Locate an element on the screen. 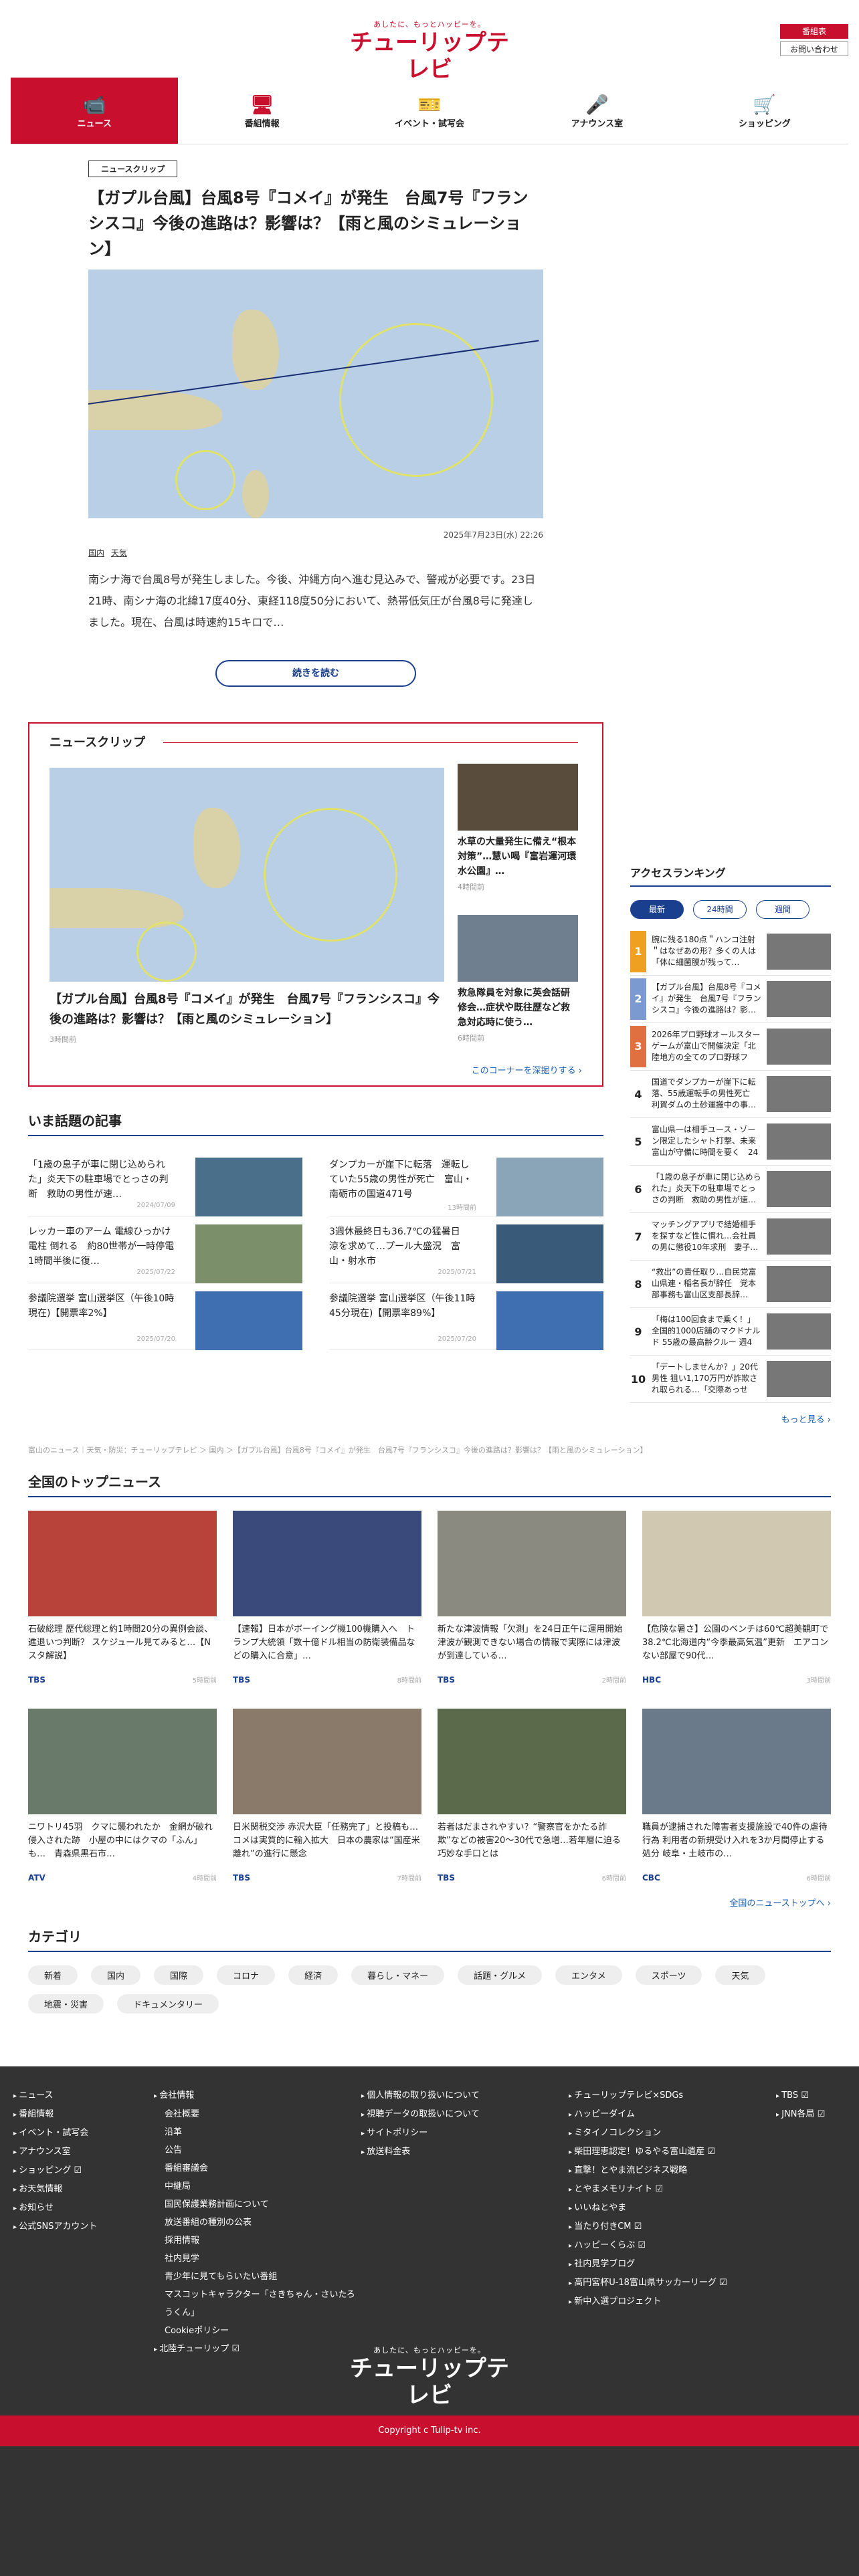 The image size is (859, 2576). category-pill: スポーツ is located at coordinates (668, 1975).